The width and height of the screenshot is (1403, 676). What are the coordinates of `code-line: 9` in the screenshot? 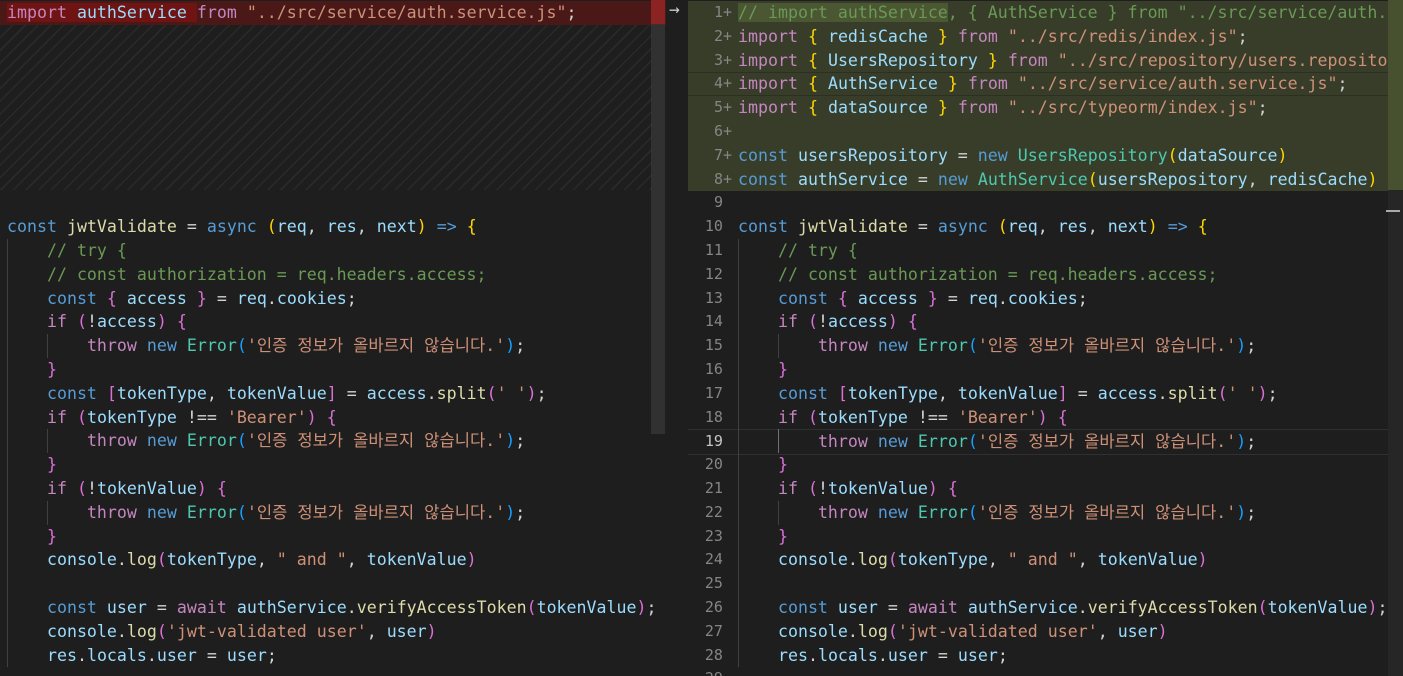 It's located at (1045, 203).